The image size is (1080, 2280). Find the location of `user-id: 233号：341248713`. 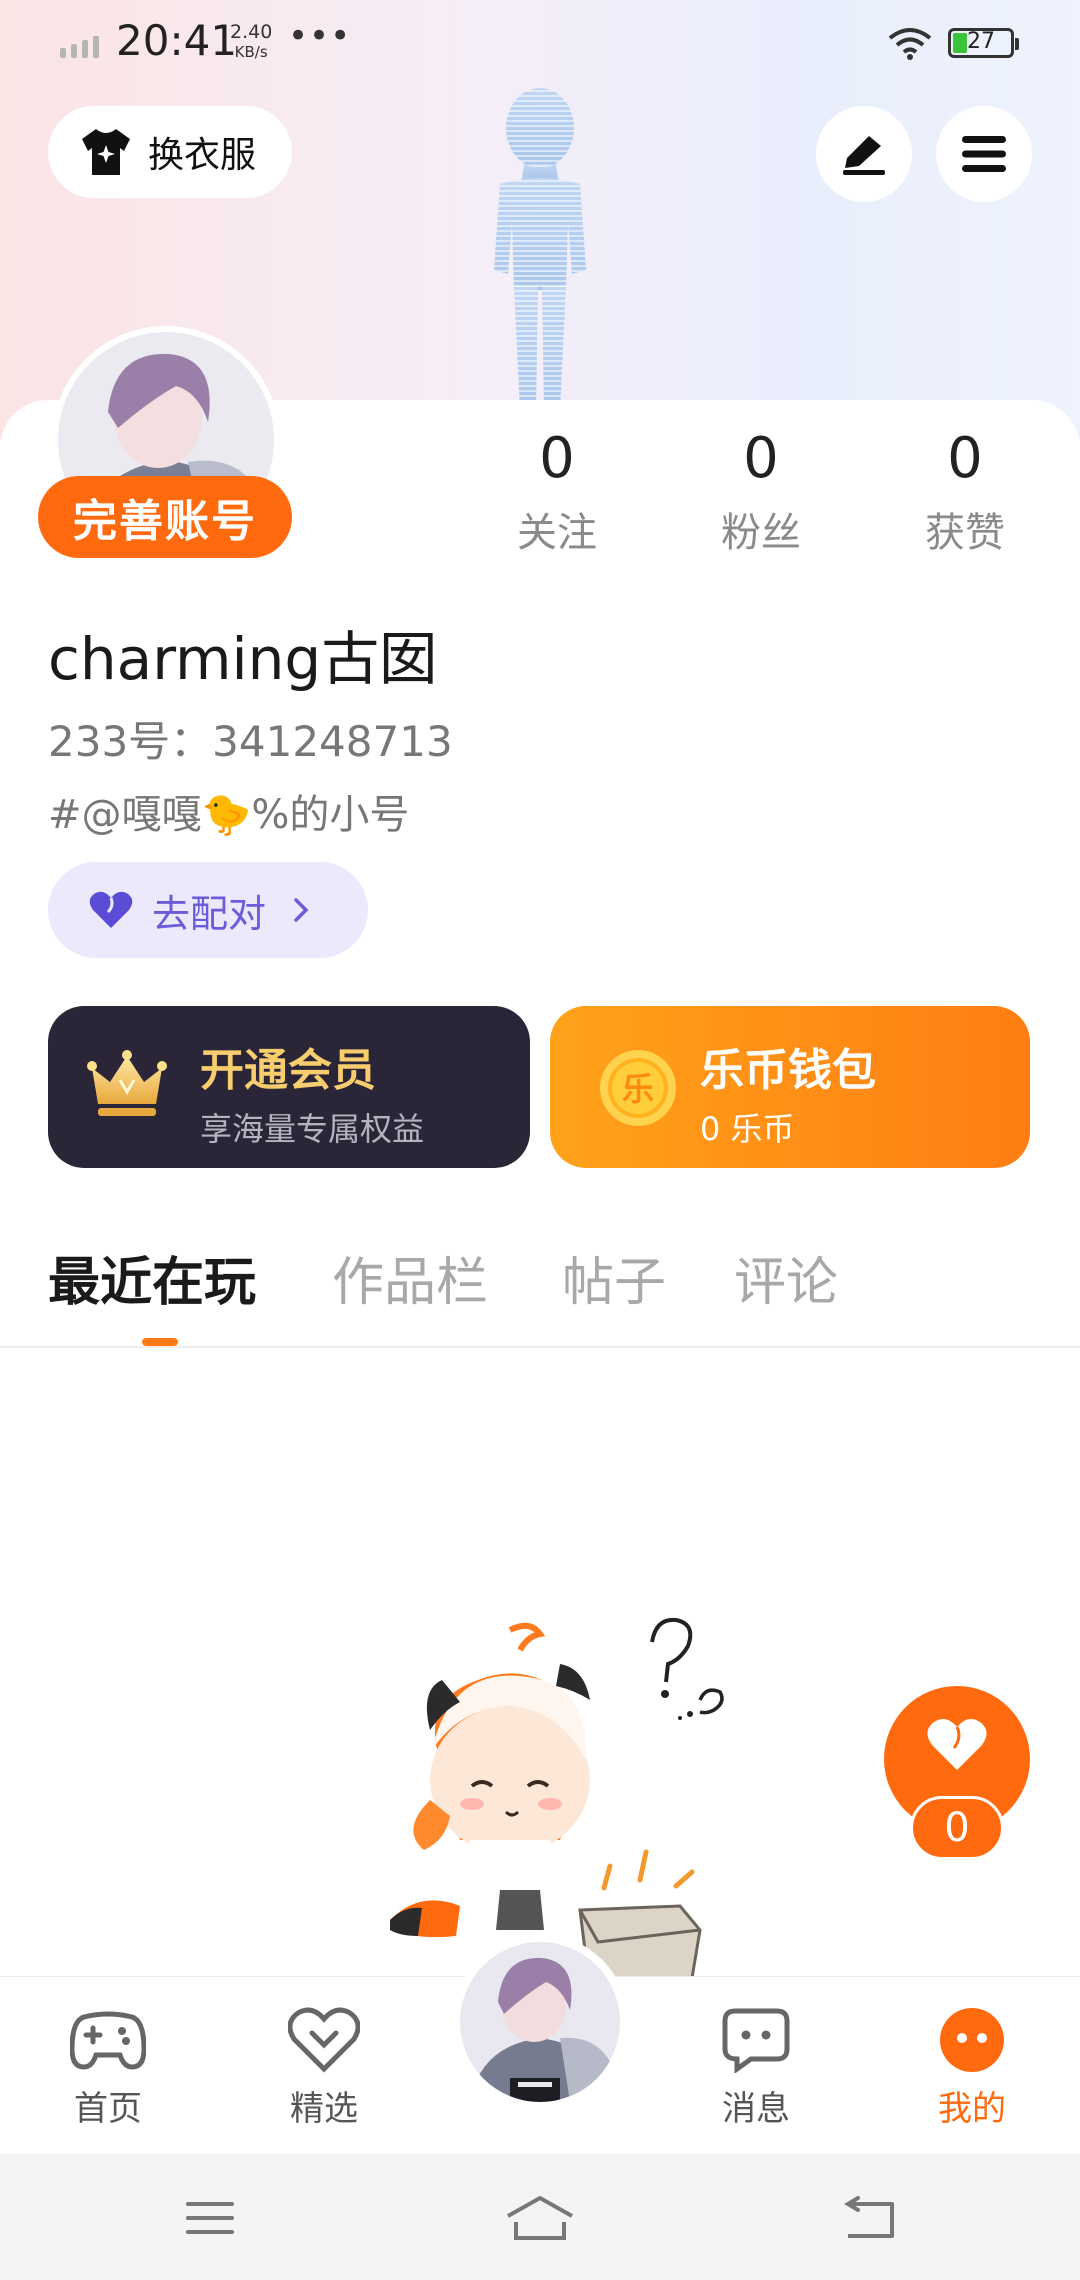

user-id: 233号：341248713 is located at coordinates (250, 741).